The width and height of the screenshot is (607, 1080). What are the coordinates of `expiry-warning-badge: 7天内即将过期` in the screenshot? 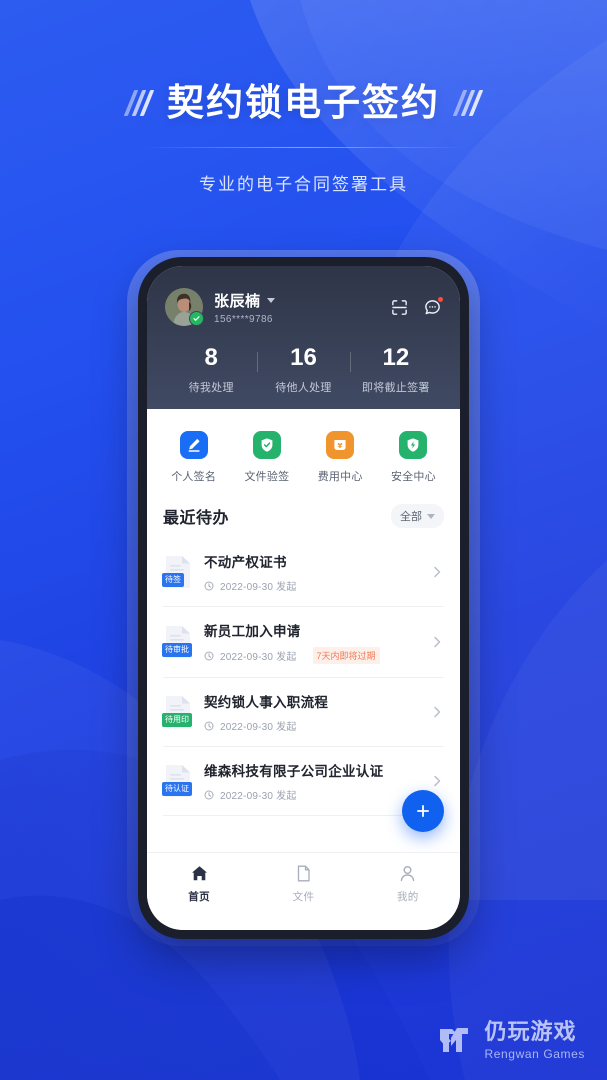 It's located at (346, 655).